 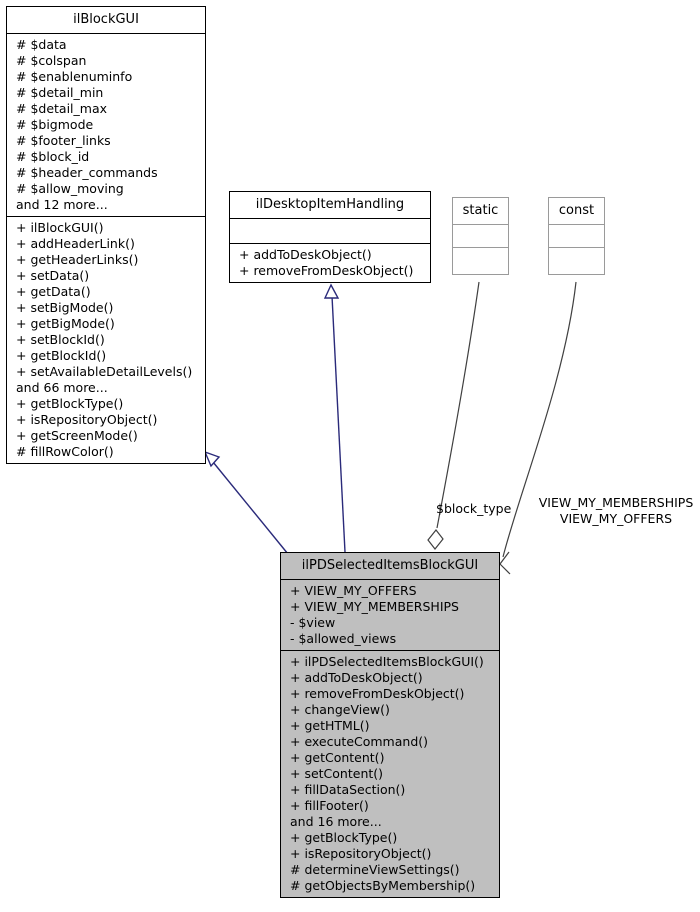 What do you see at coordinates (53, 156) in the screenshot?
I see `attribute-row: # $block_id` at bounding box center [53, 156].